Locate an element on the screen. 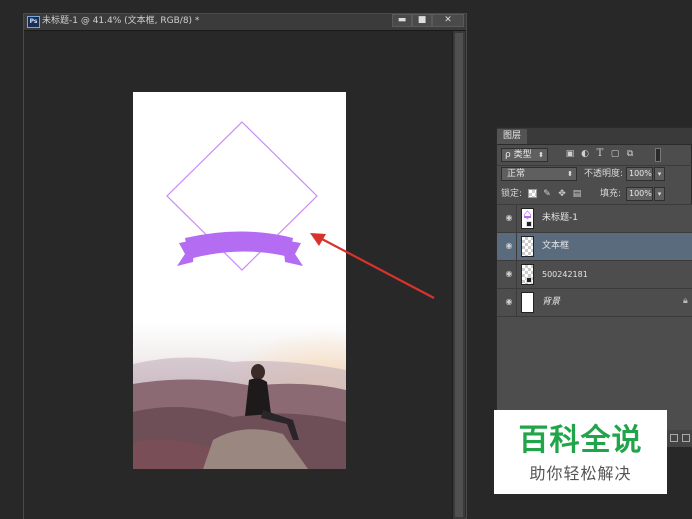  layer-row-selected: ◉ 文本框 is located at coordinates (594, 247).